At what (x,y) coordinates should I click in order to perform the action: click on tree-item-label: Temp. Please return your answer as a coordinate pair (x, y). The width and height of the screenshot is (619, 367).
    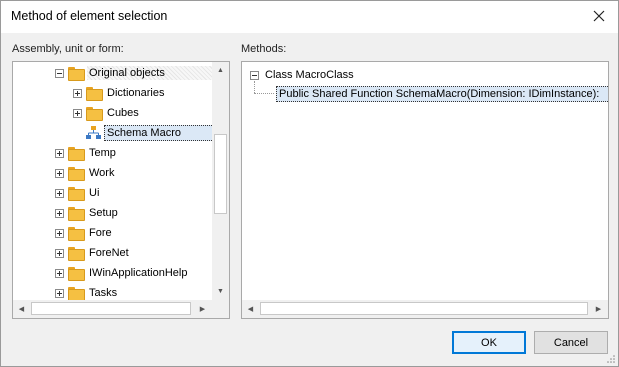
    Looking at the image, I should click on (102, 153).